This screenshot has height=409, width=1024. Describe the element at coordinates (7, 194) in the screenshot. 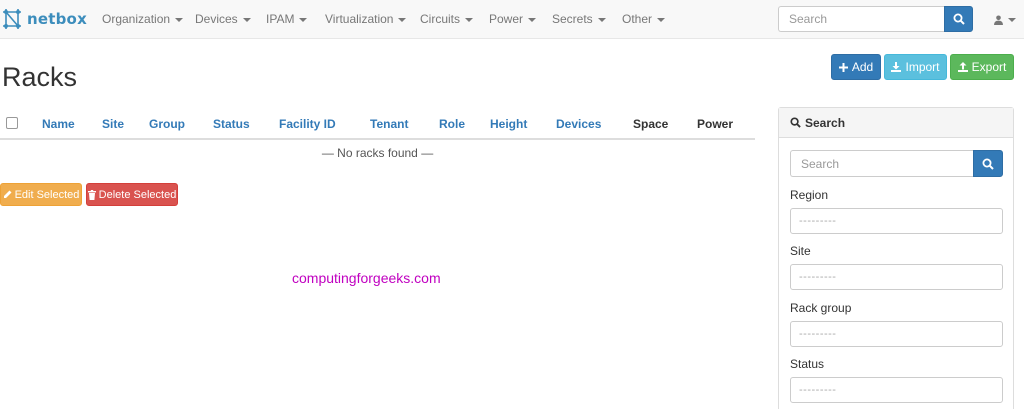

I see `pencil-icon` at that location.